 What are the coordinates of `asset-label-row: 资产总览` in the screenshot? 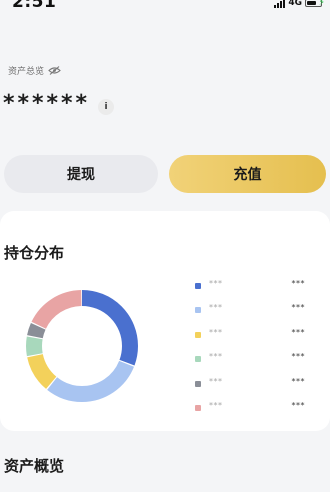 It's located at (34, 70).